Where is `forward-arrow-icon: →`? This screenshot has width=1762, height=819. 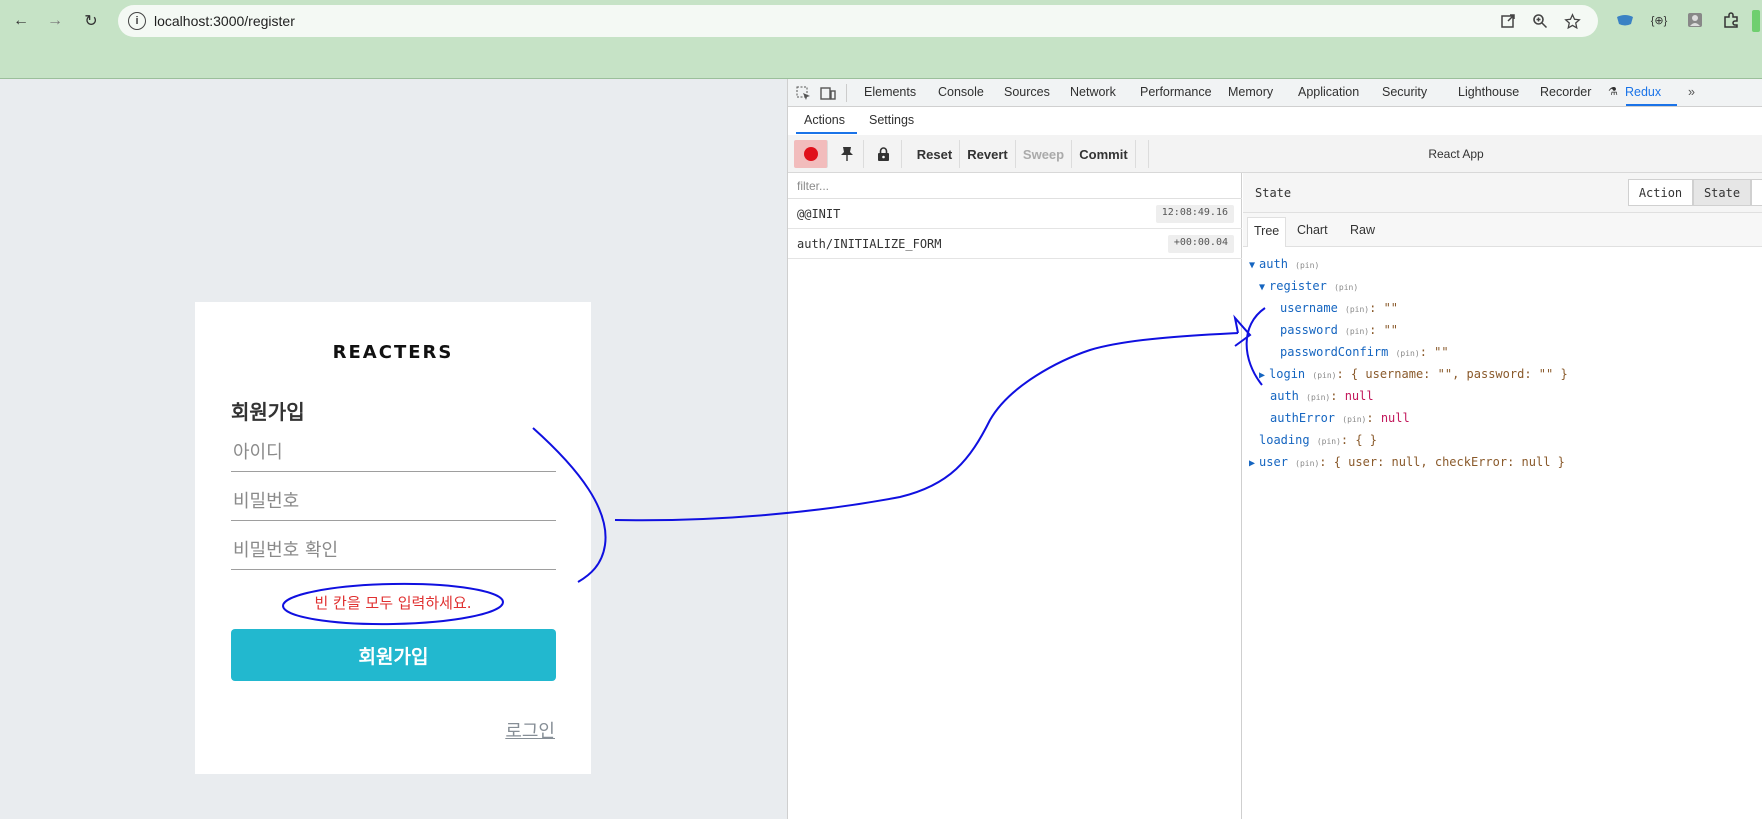
forward-arrow-icon: → is located at coordinates (55, 21).